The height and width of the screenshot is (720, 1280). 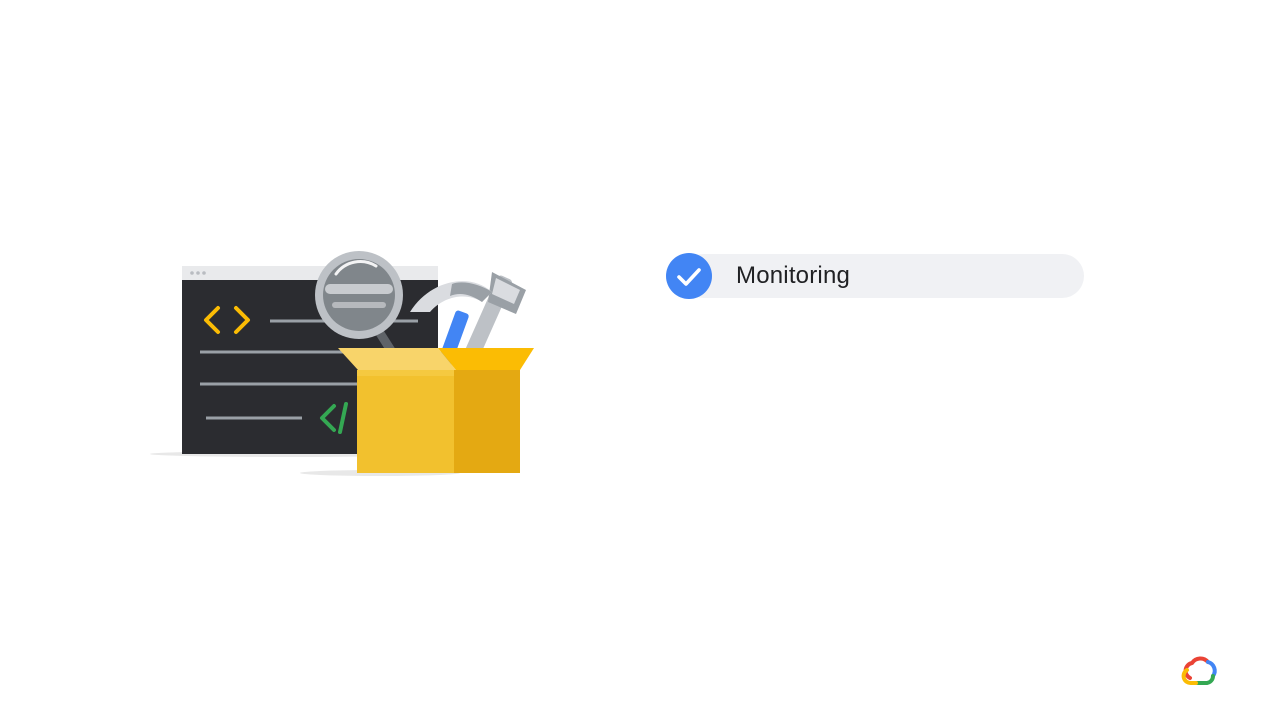 I want to click on checkmark-icon, so click(x=689, y=277).